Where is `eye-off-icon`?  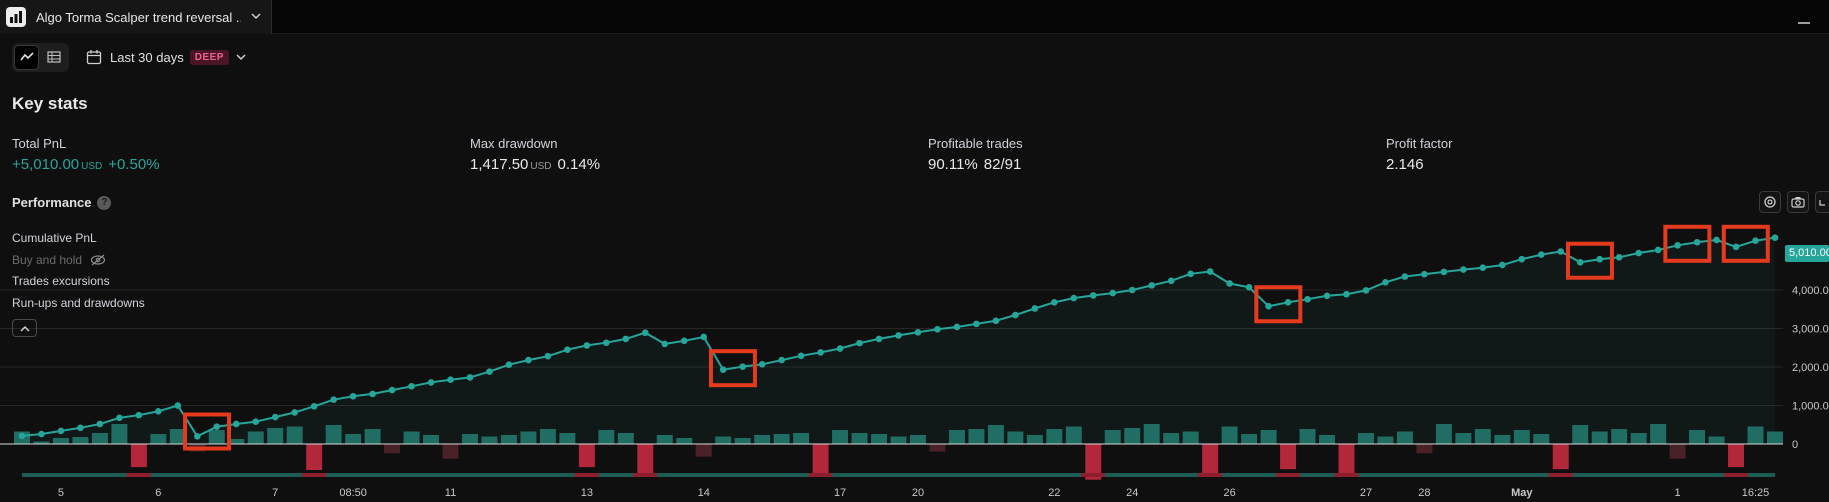 eye-off-icon is located at coordinates (98, 260).